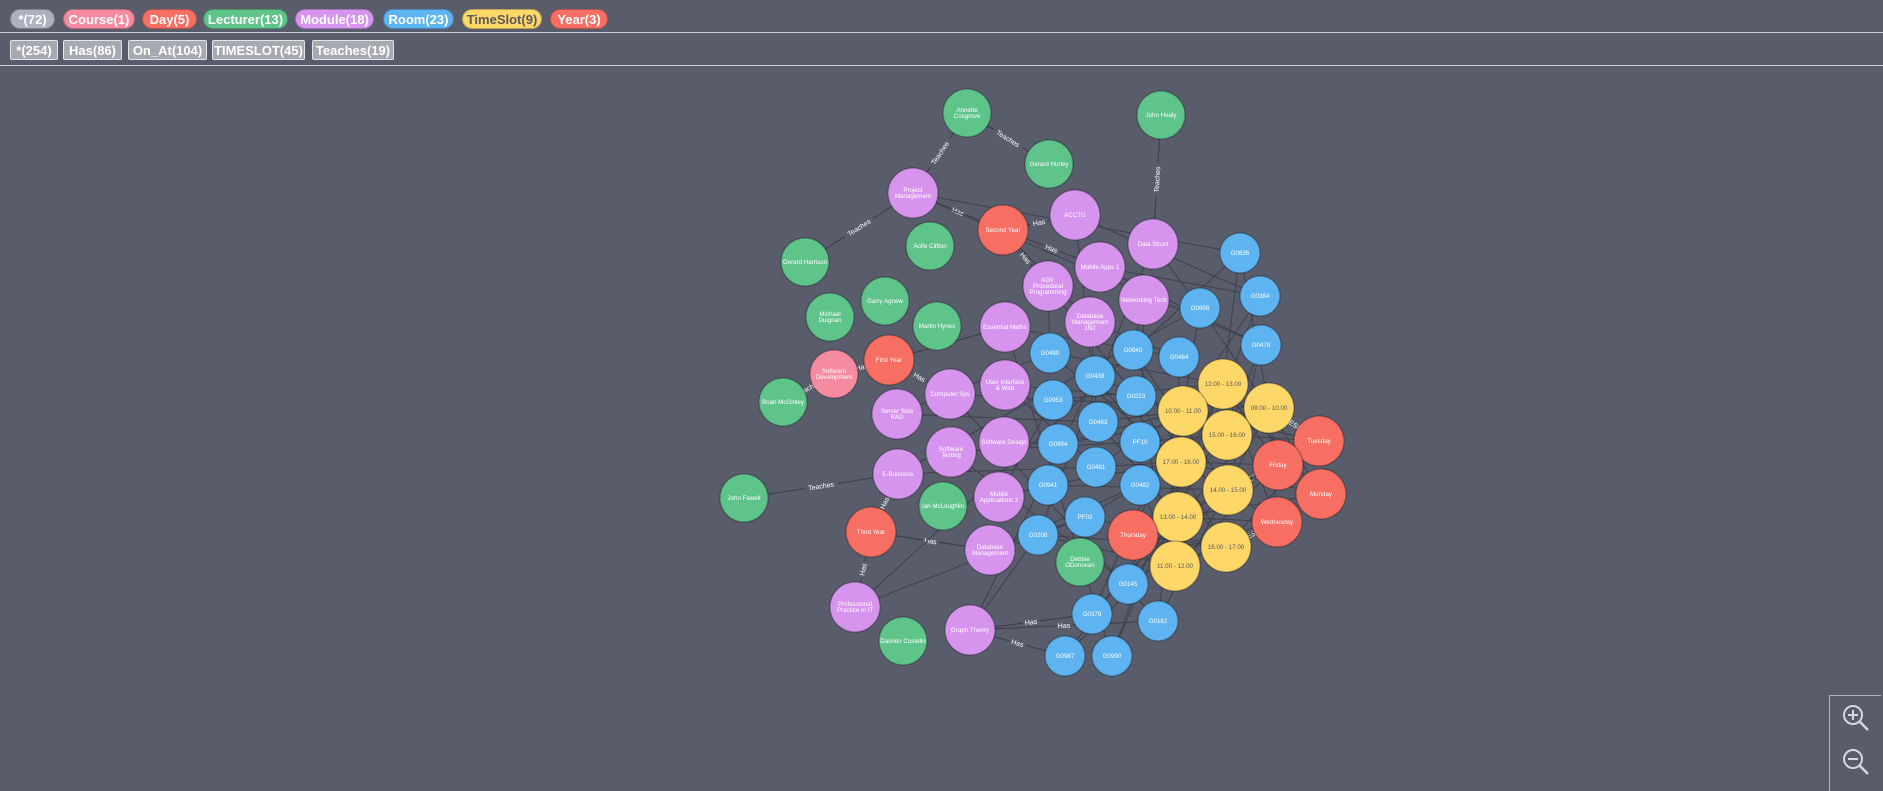  I want to click on label-filter-day: Day(5), so click(169, 19).